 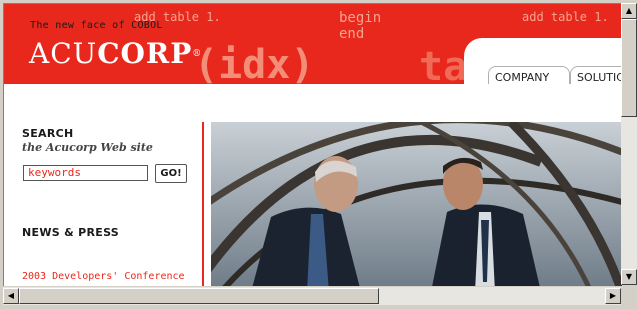 What do you see at coordinates (87, 147) in the screenshot?
I see `search-subtitle: the Acucorp Web site` at bounding box center [87, 147].